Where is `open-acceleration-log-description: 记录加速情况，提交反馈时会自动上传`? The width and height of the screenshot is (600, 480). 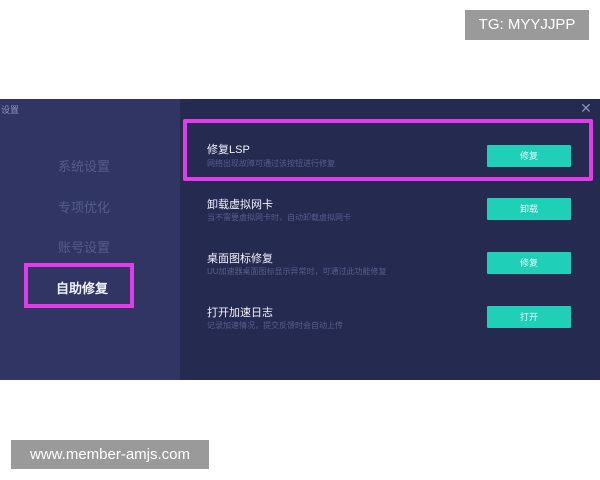
open-acceleration-log-description: 记录加速情况，提交反馈时会自动上传 is located at coordinates (275, 325).